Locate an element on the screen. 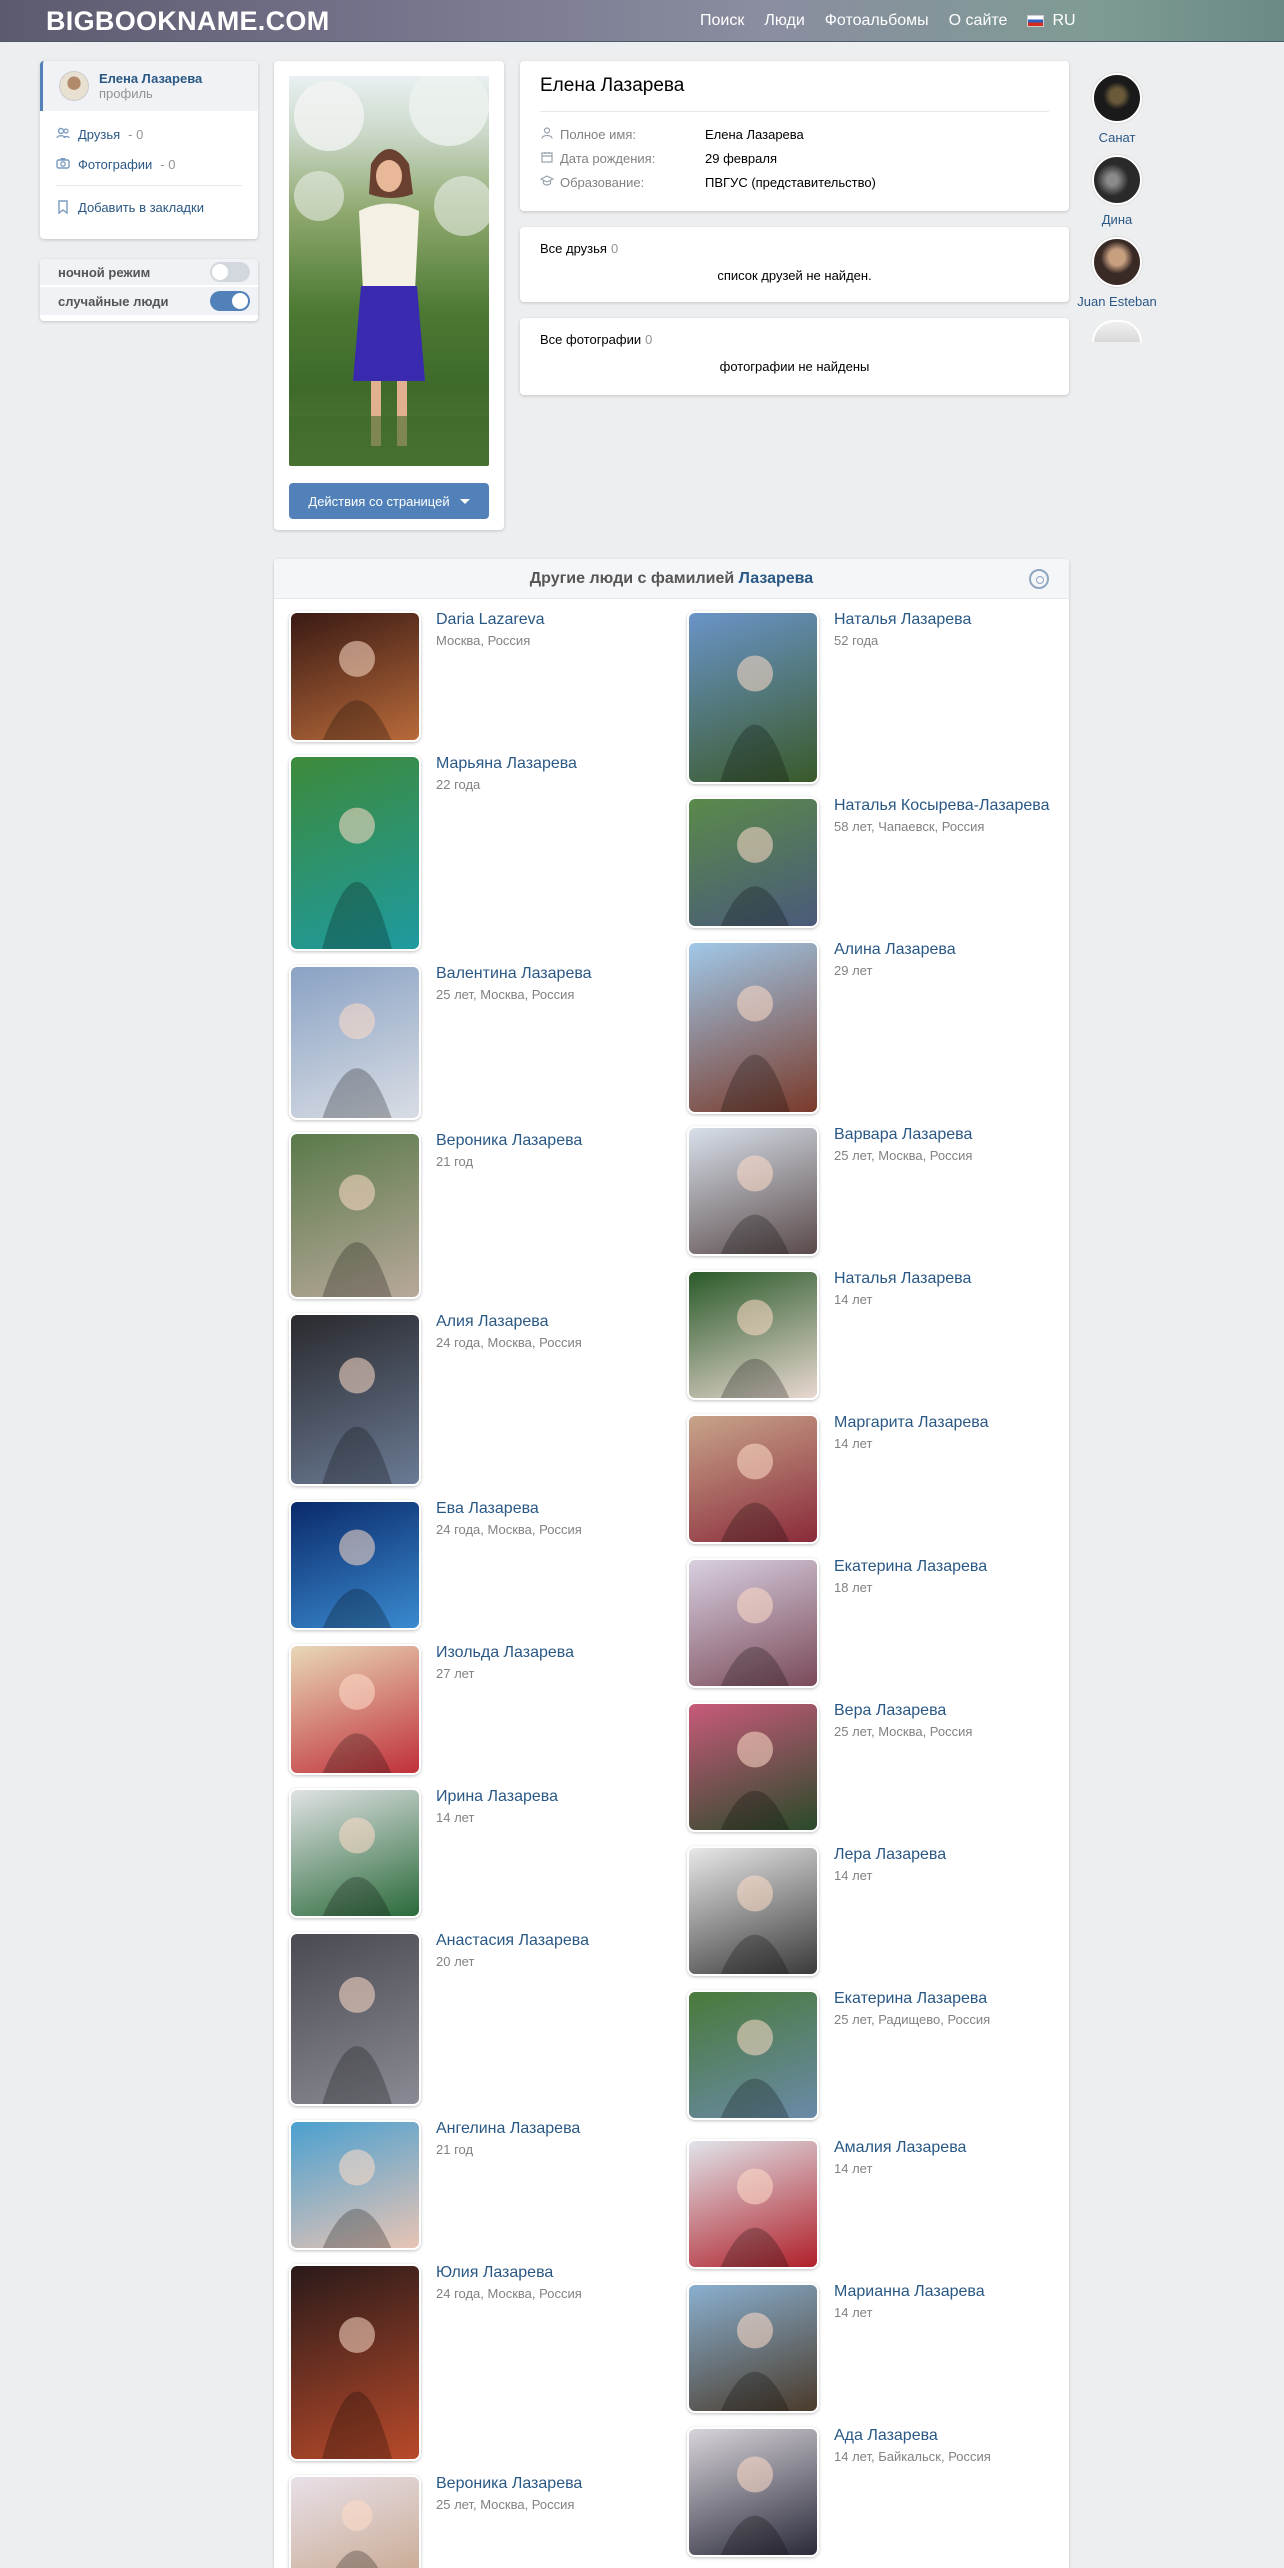  person-name: Вера Лазарева is located at coordinates (944, 1711).